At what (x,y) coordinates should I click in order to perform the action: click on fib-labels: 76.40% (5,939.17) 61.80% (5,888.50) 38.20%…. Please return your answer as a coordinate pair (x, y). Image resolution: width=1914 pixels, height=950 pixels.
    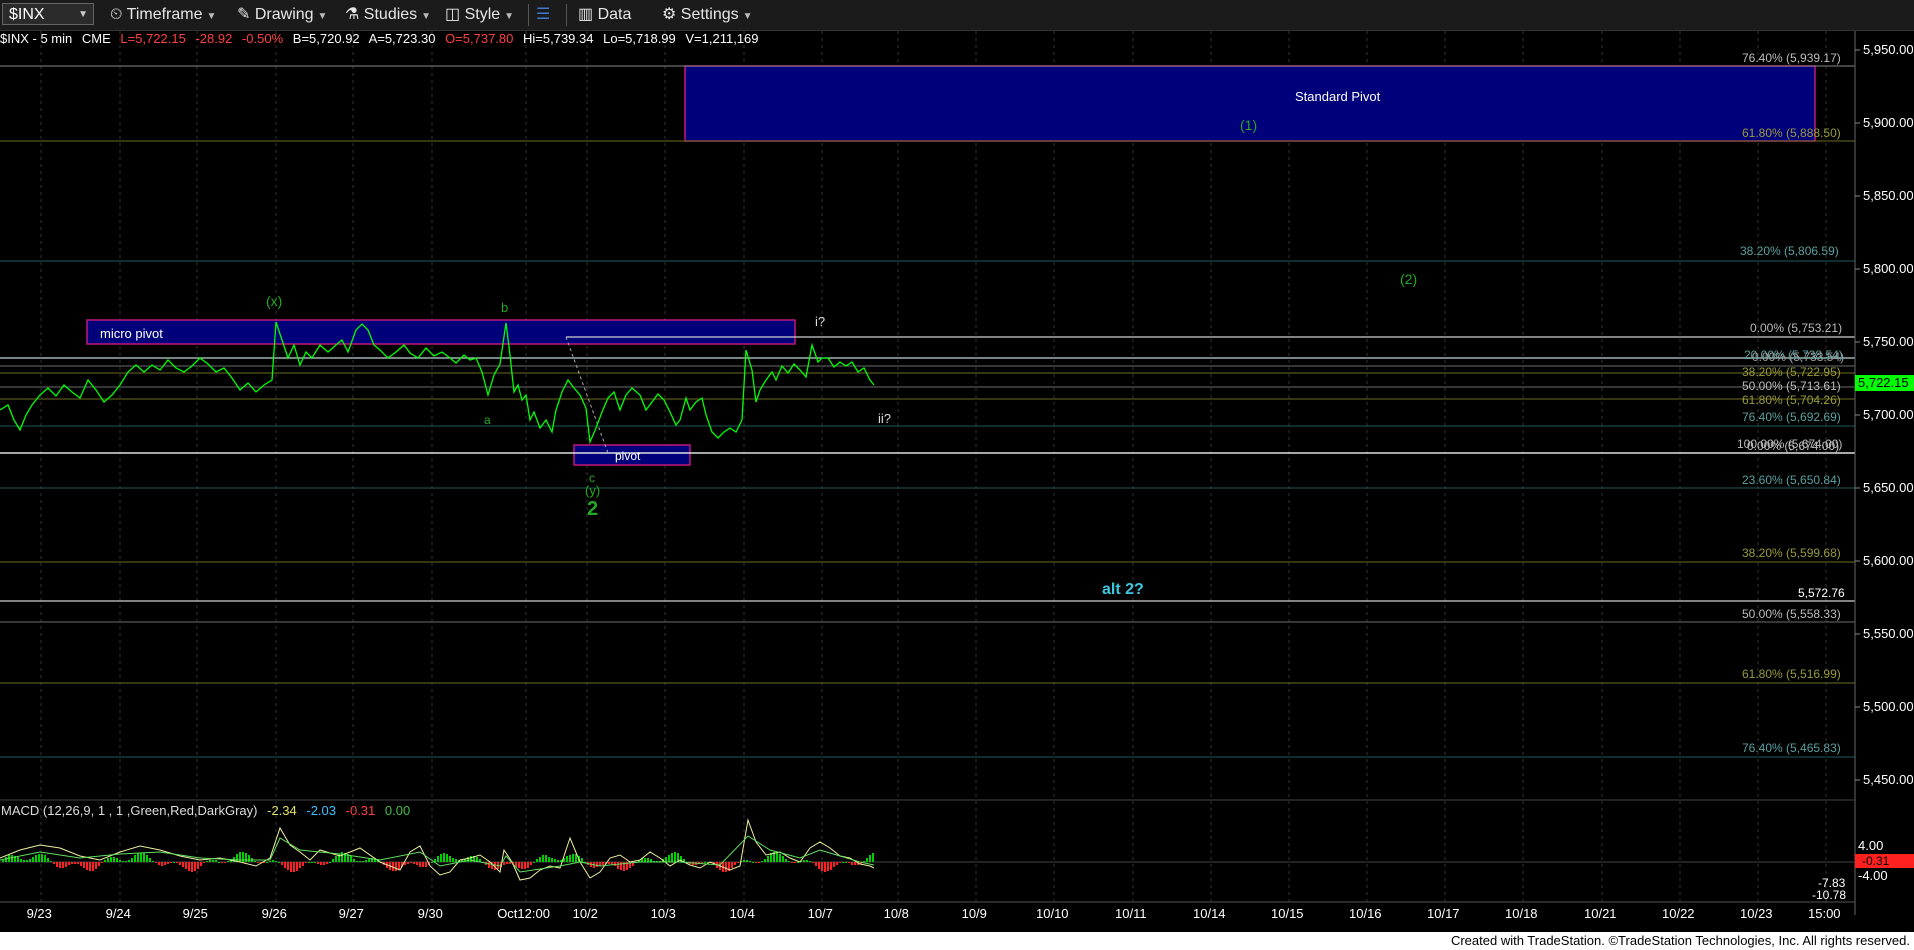
    Looking at the image, I should click on (1791, 403).